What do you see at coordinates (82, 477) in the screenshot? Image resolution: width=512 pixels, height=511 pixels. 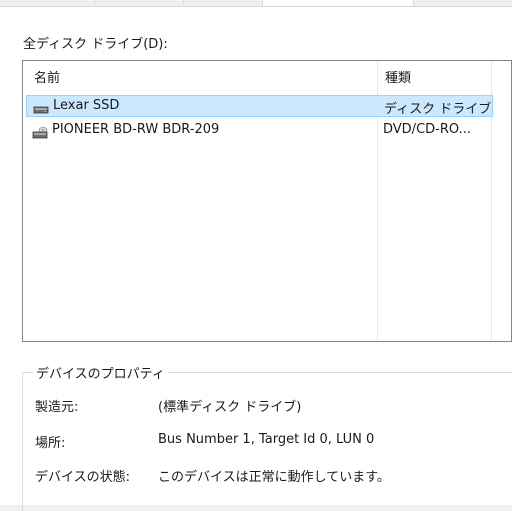 I see `status-label: デバイスの状態:` at bounding box center [82, 477].